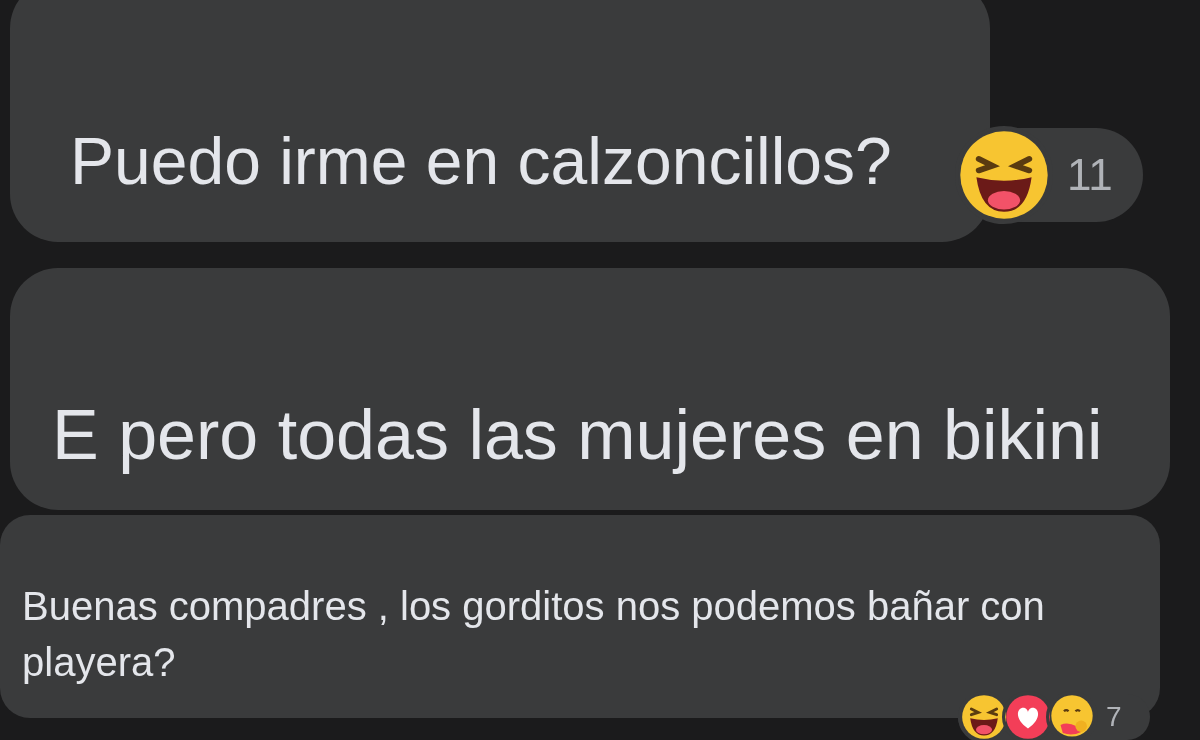 The height and width of the screenshot is (740, 1200). Describe the element at coordinates (1114, 717) in the screenshot. I see `reaction-count: 7` at that location.